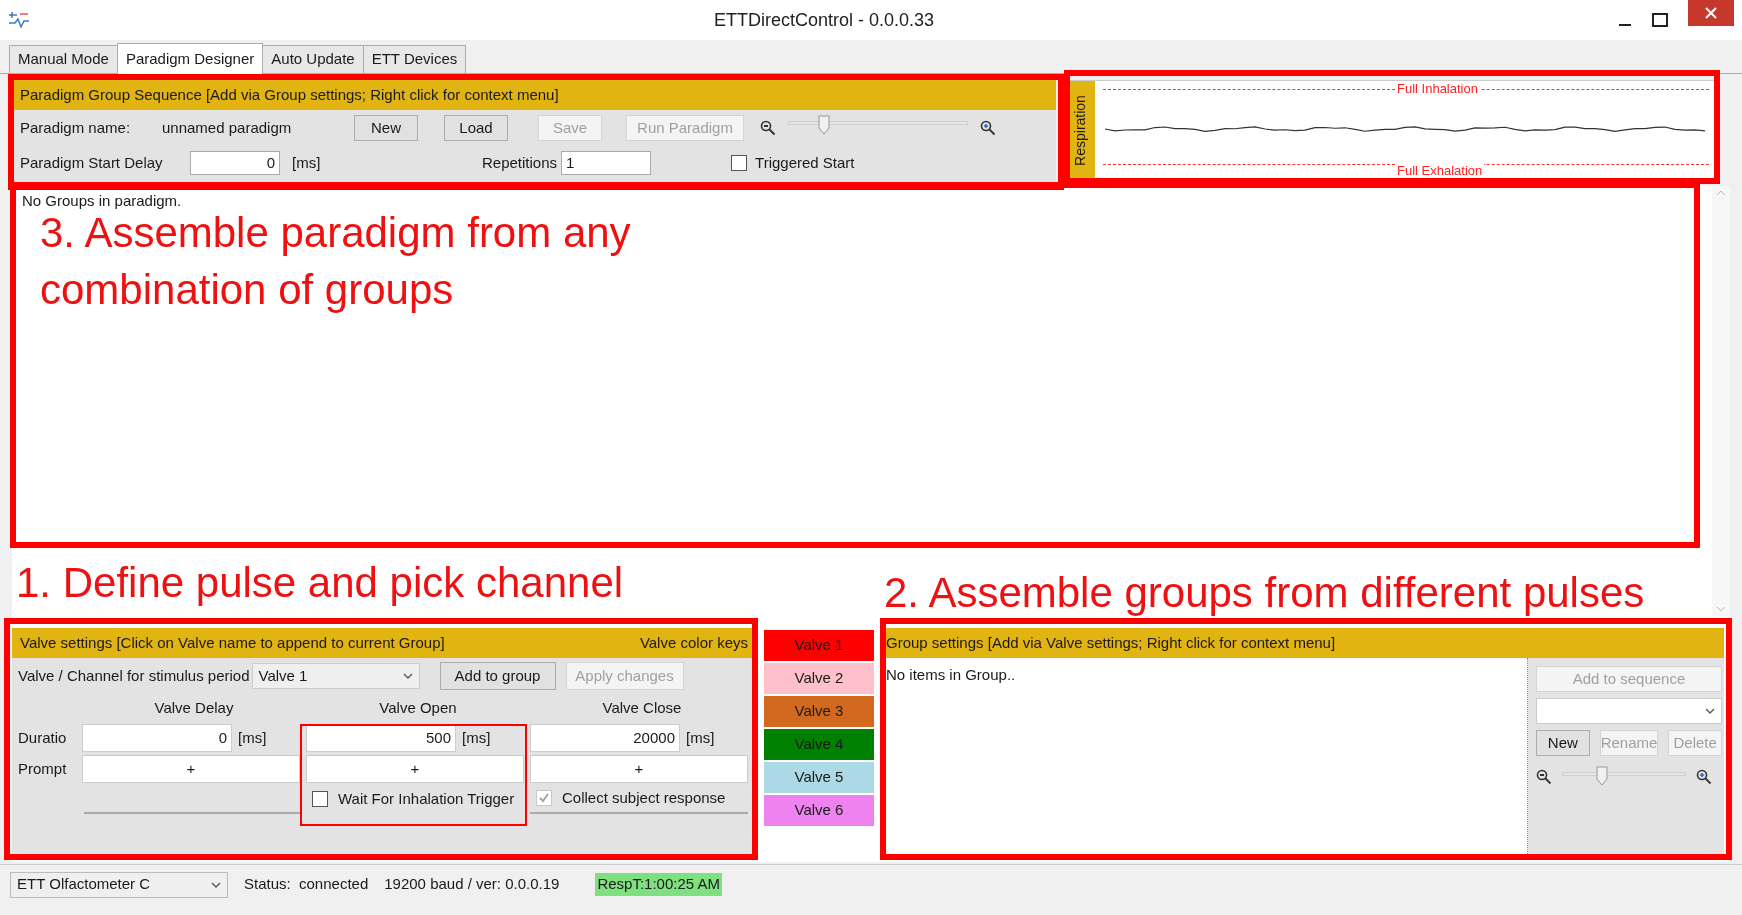  What do you see at coordinates (606, 163) in the screenshot?
I see `repetitions-field: 1` at bounding box center [606, 163].